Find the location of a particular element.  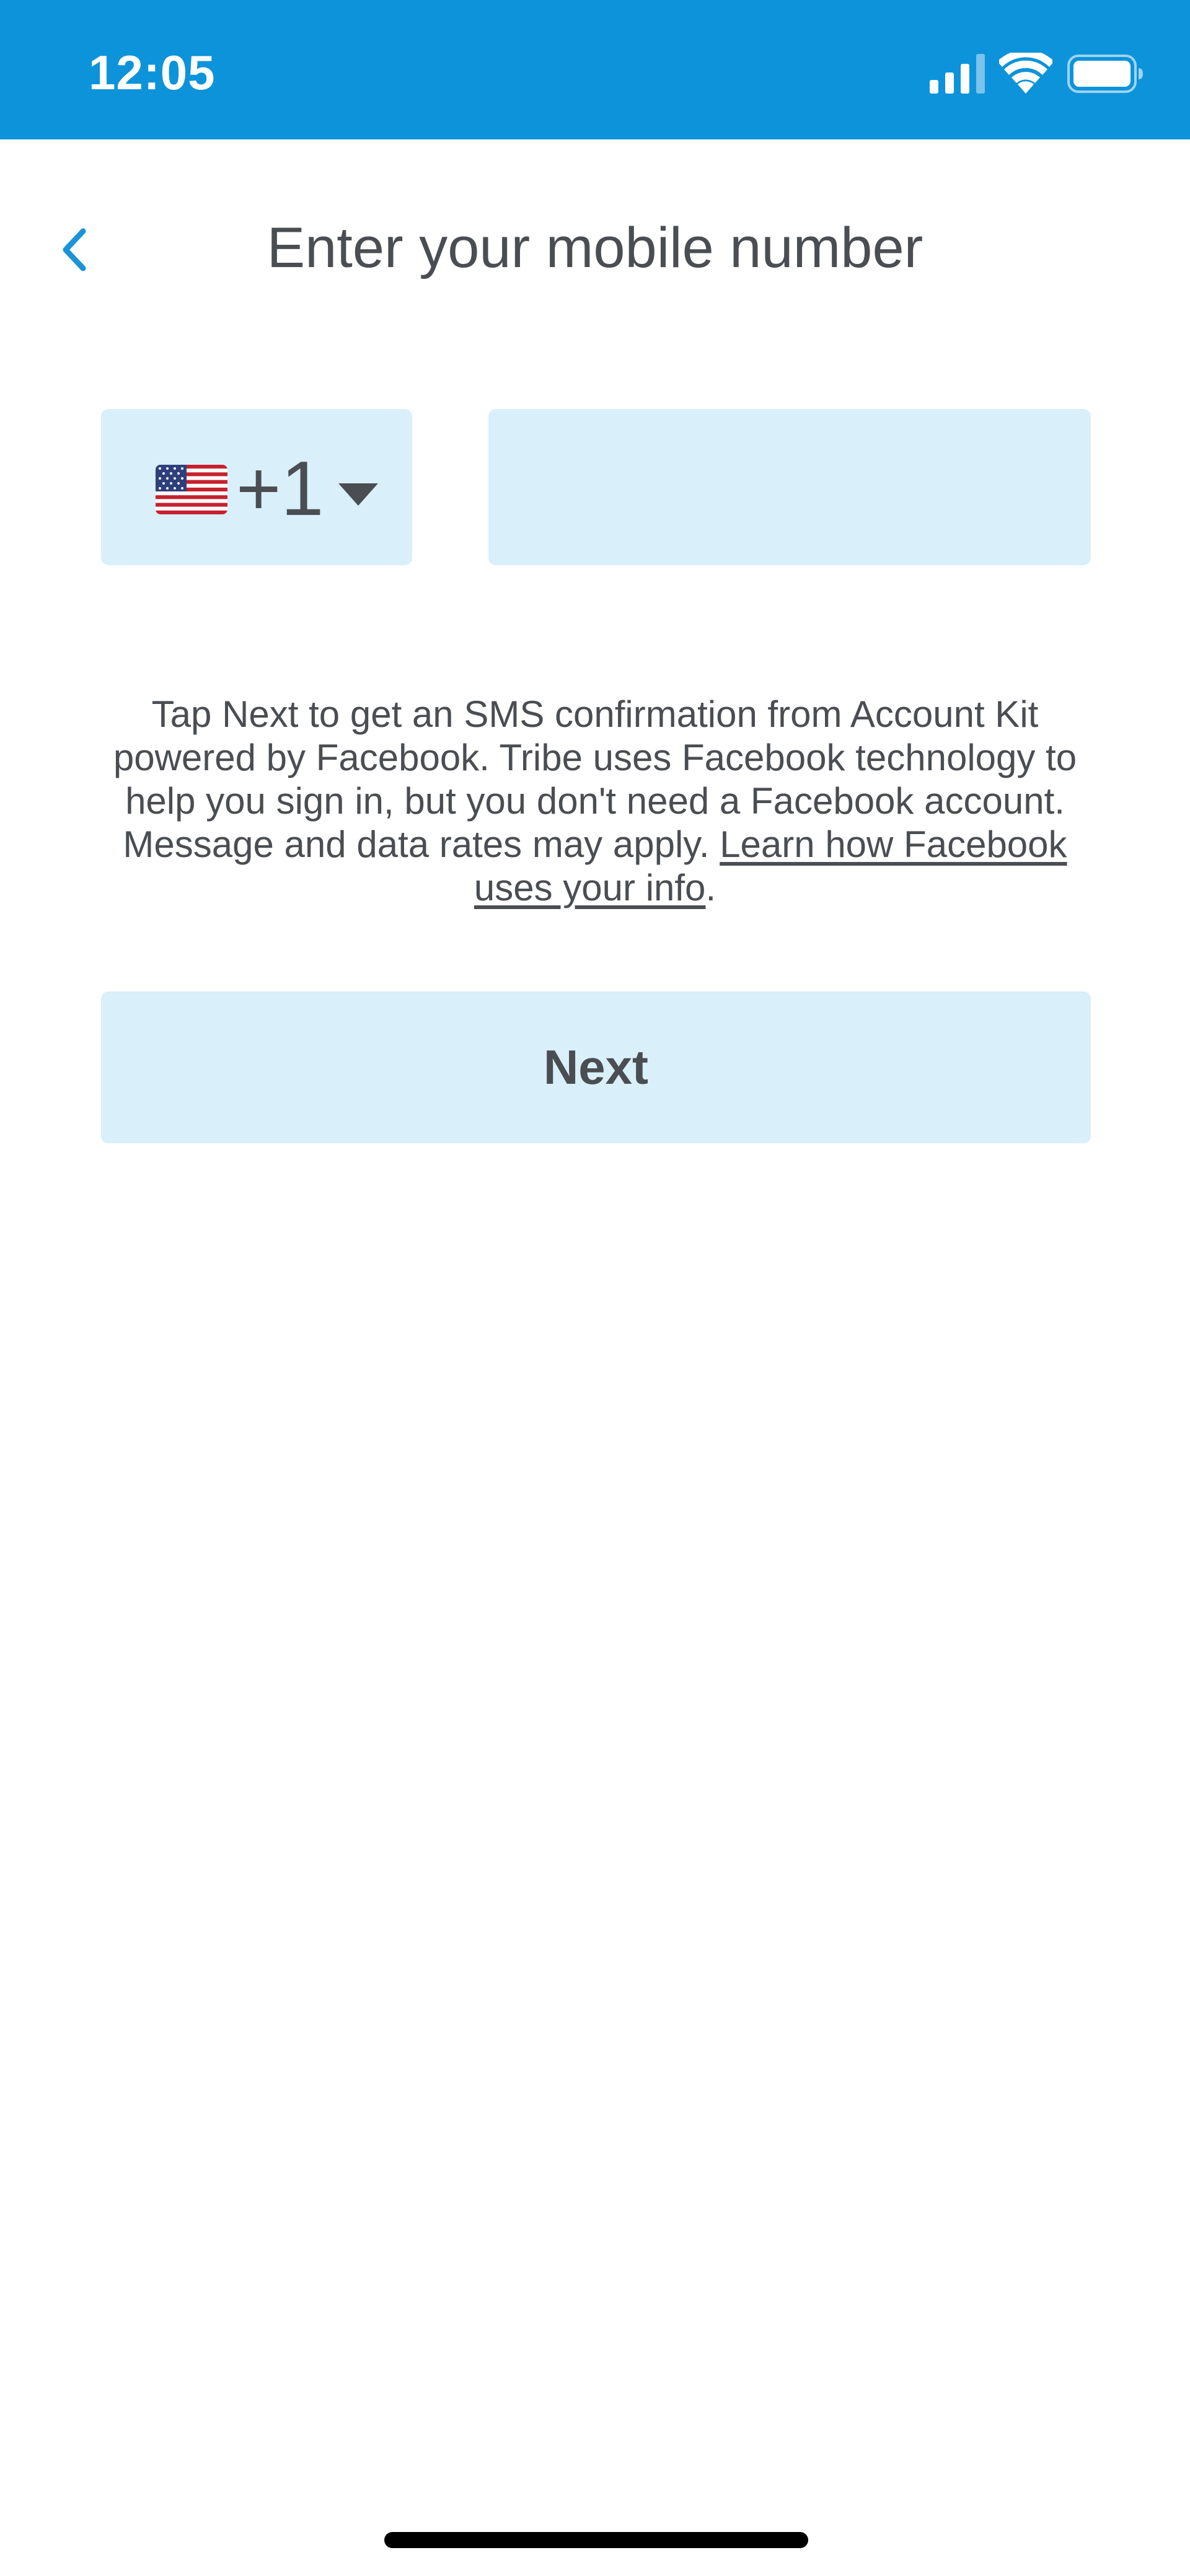

us-flag-icon is located at coordinates (191, 489).